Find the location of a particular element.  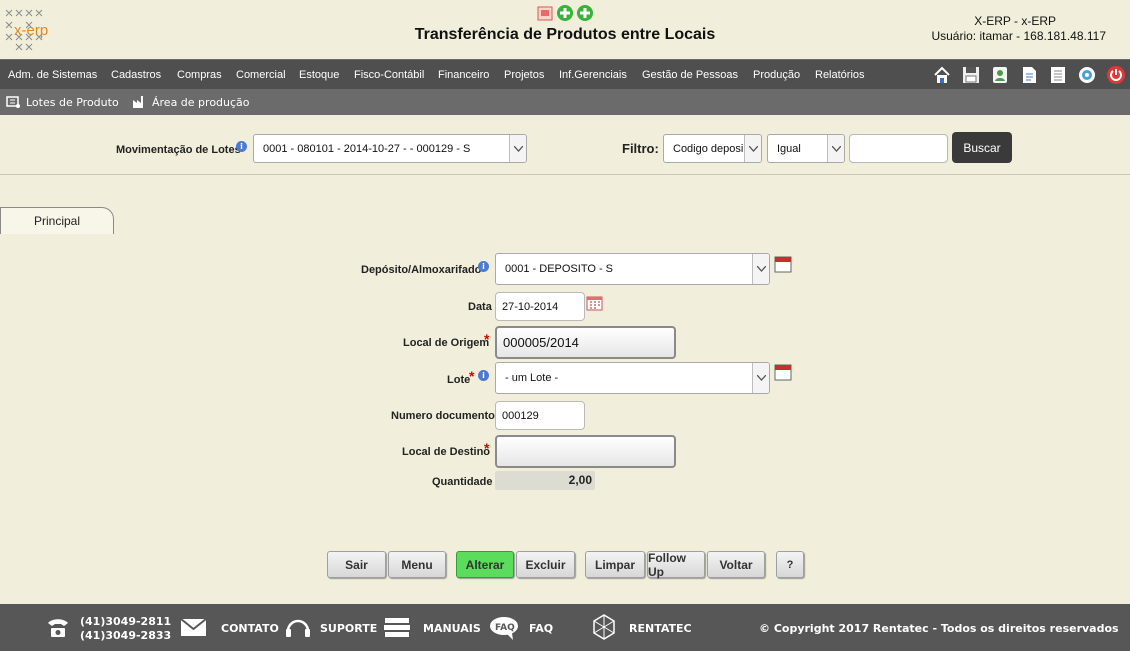

deposito-select: 0001 - DEPOSITO - S is located at coordinates (632, 269).